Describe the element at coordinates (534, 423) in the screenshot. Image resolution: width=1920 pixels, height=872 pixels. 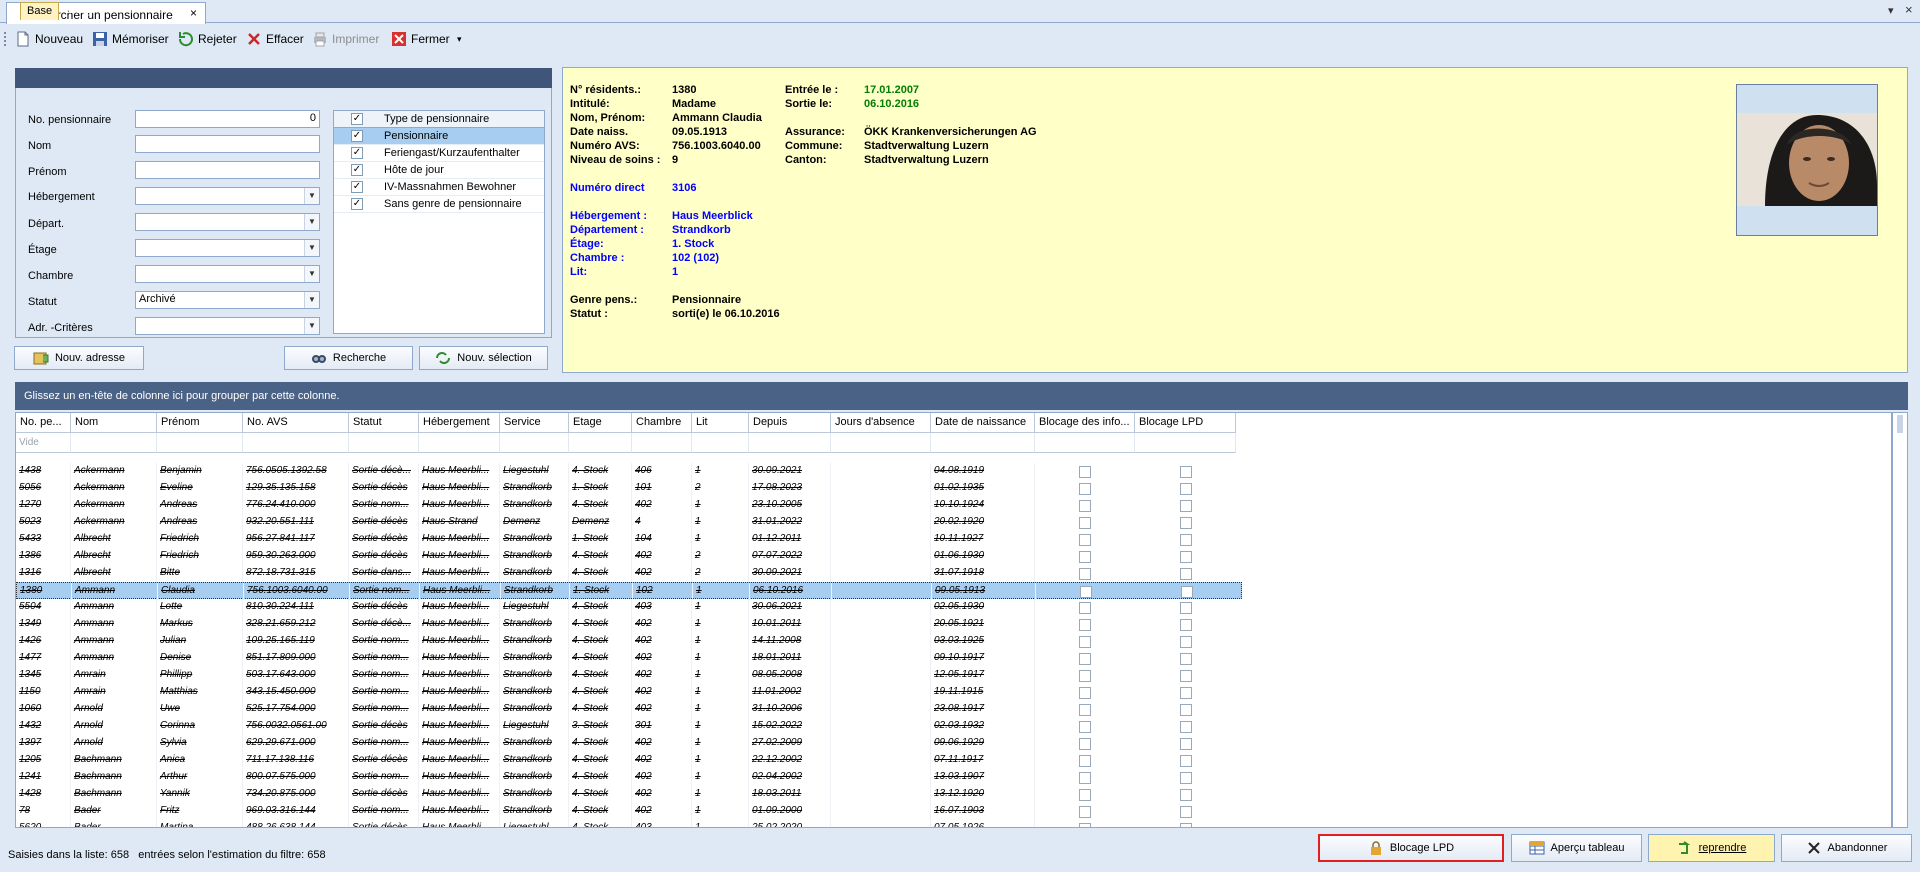
I see `header-col-service: Service` at that location.